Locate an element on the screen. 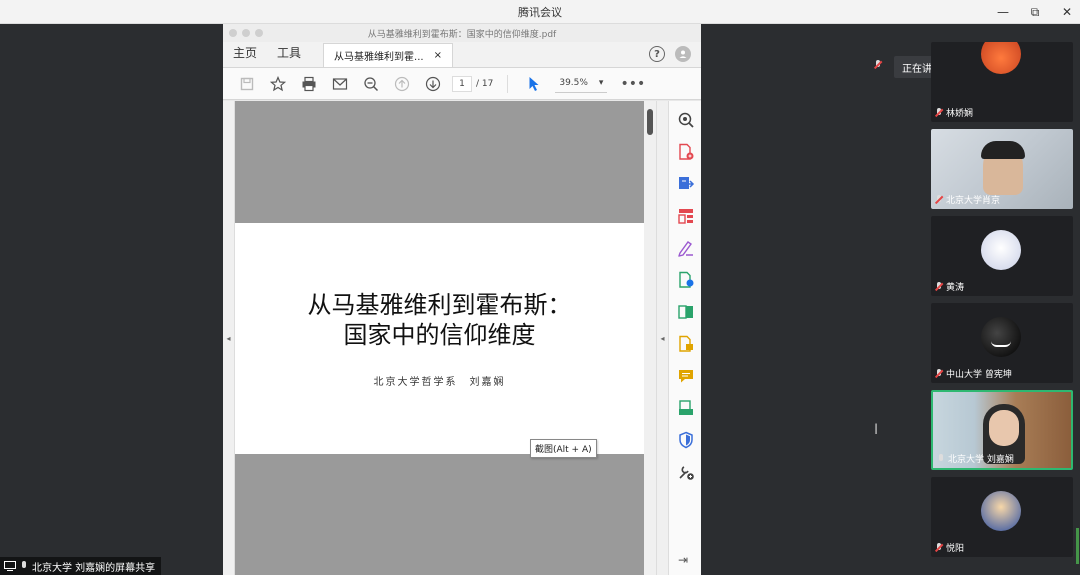  tabbar-right-icons: ? is located at coordinates (670, 54).